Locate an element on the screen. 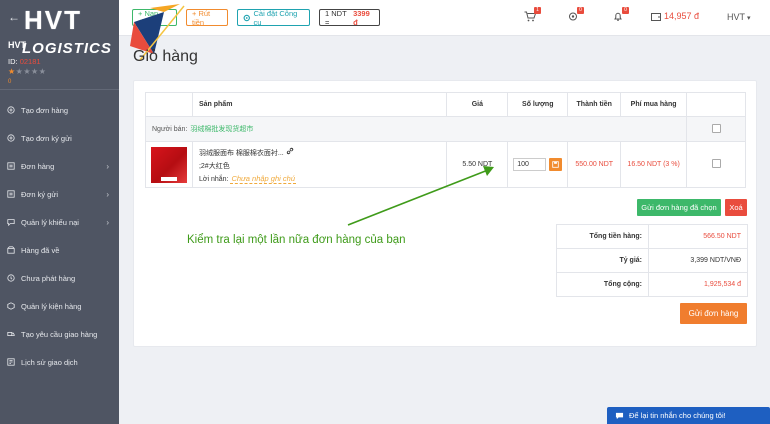 This screenshot has width=770, height=424. seller-select-cell is located at coordinates (716, 129).